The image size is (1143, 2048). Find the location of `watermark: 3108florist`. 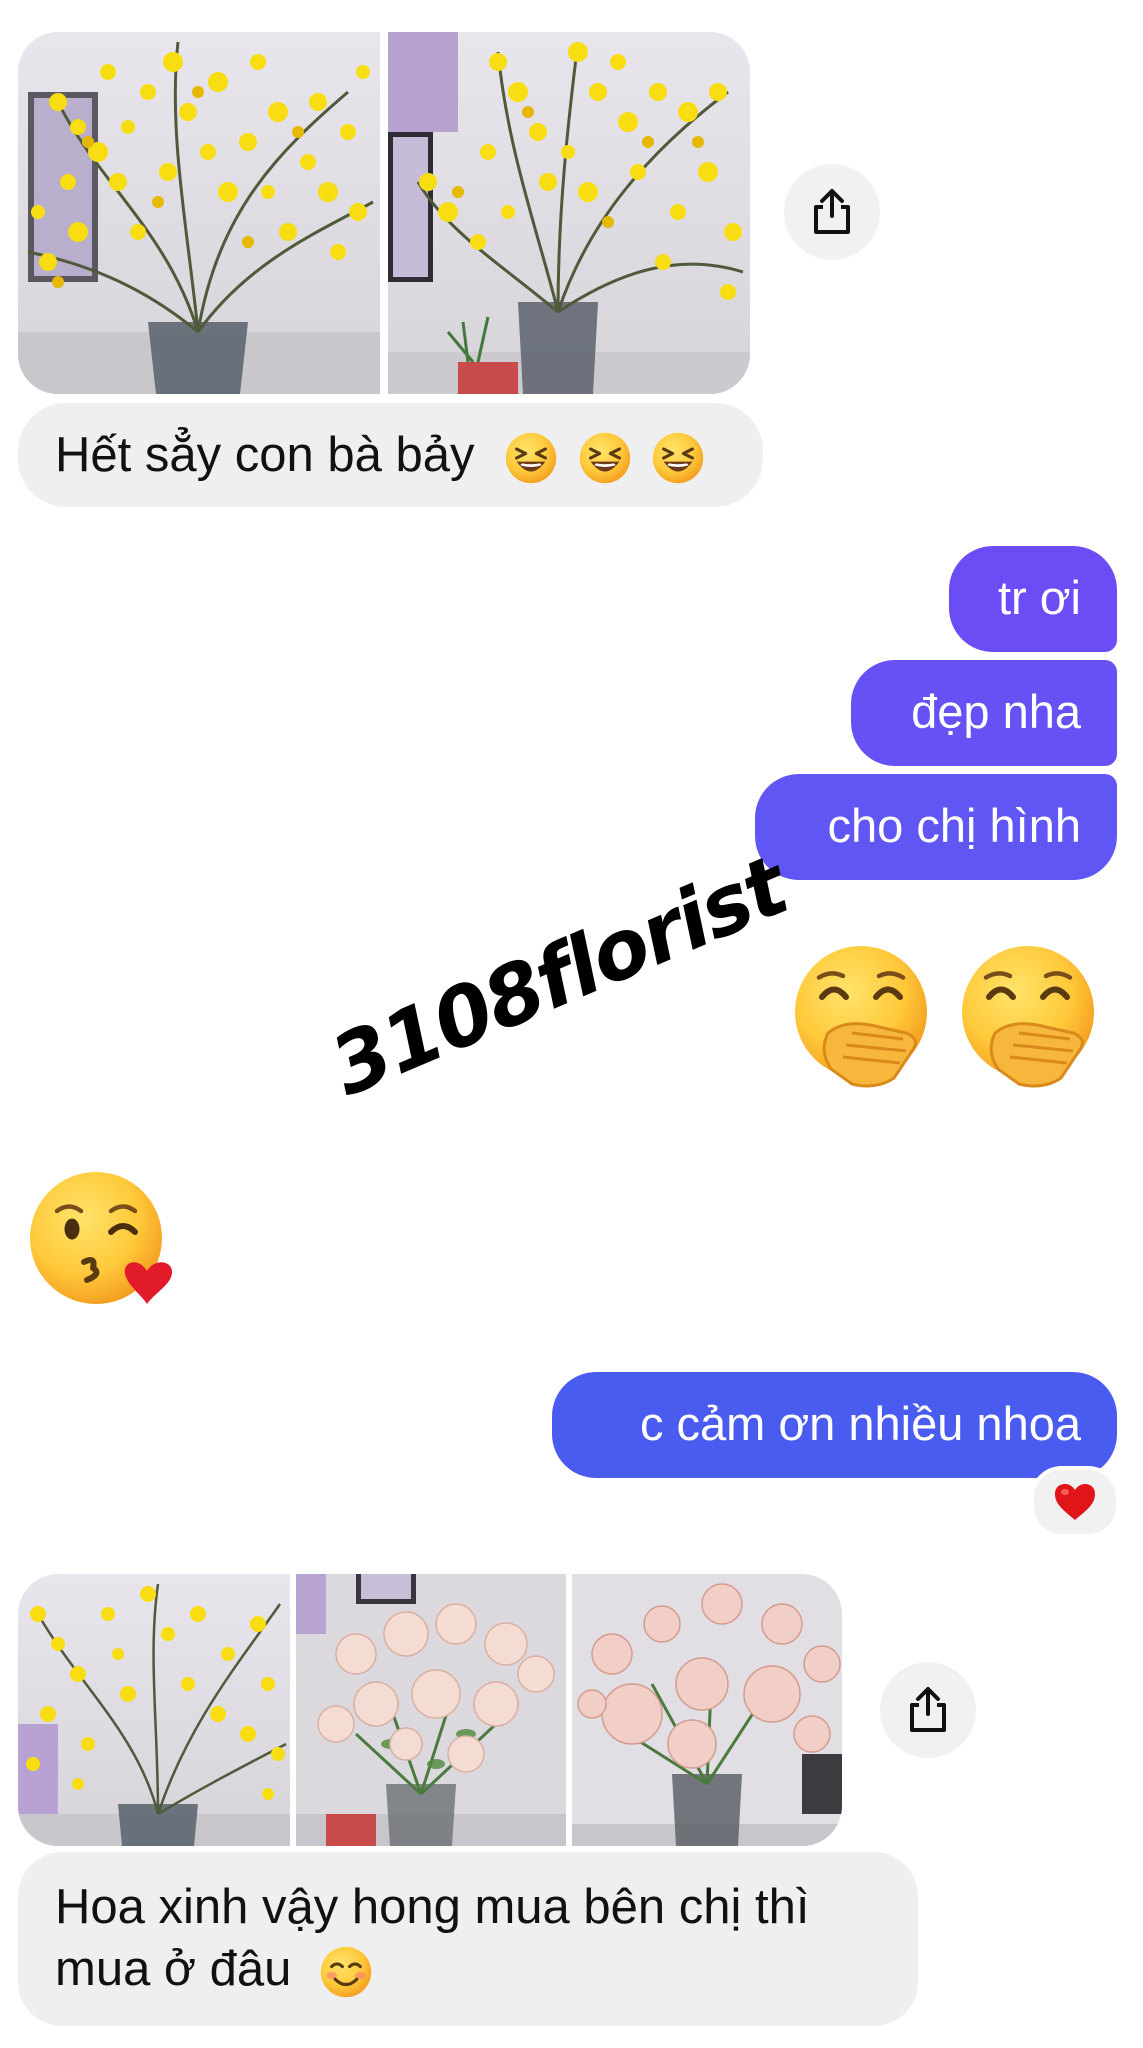

watermark: 3108florist is located at coordinates (558, 976).